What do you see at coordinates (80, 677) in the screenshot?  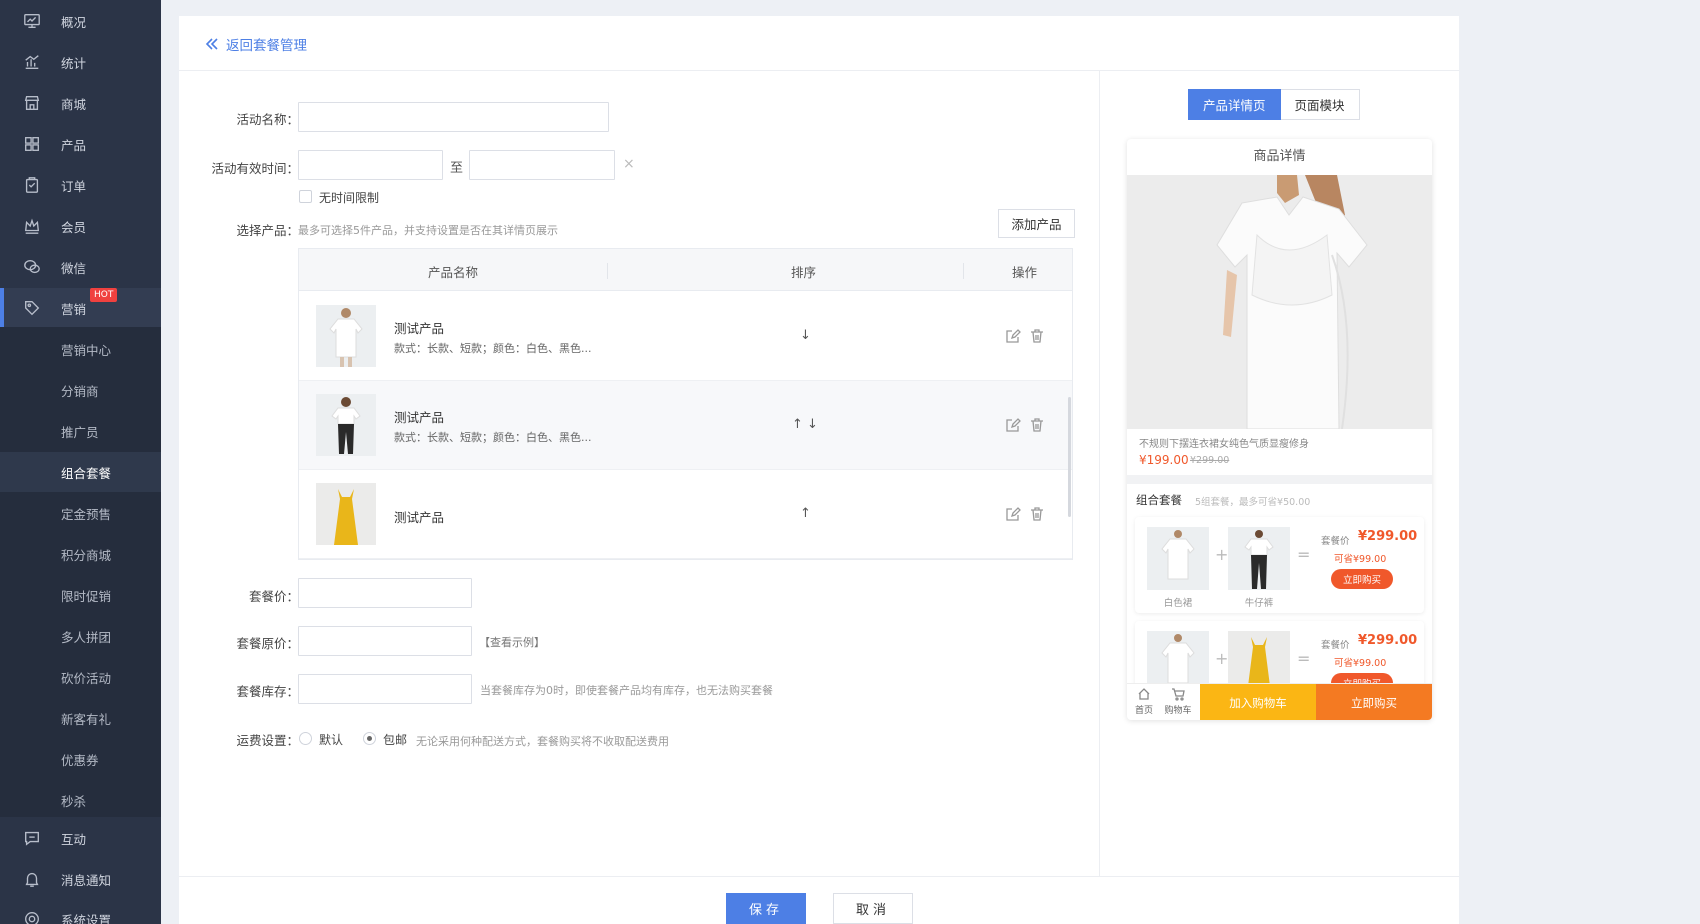 I see `submenu-item: 砍价活动` at bounding box center [80, 677].